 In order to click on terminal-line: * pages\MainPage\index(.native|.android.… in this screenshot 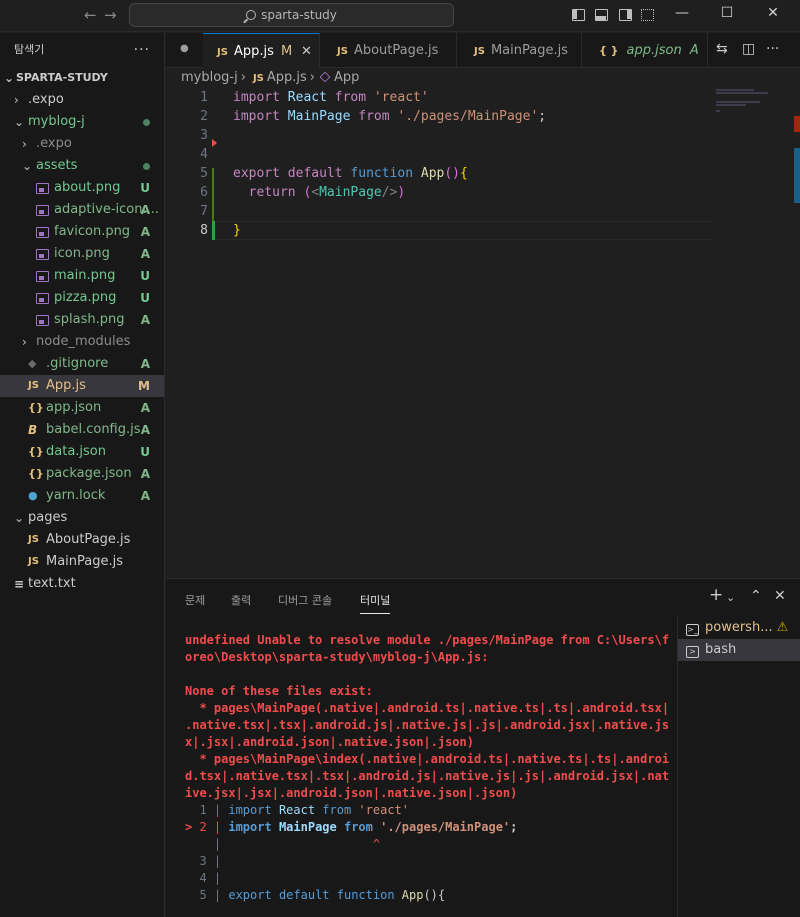, I will do `click(427, 759)`.